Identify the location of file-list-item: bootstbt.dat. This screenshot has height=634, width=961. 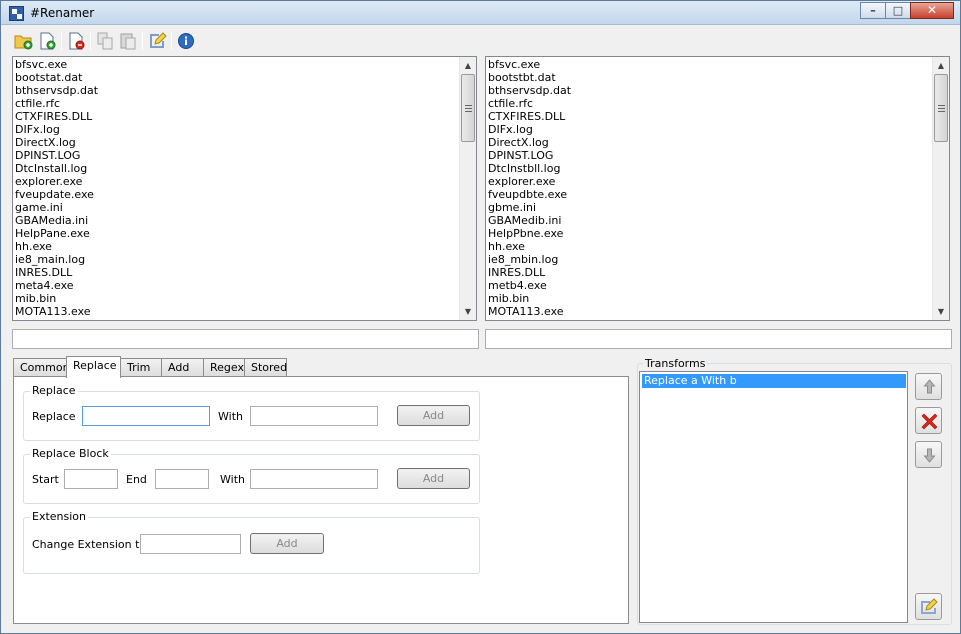
(709, 77).